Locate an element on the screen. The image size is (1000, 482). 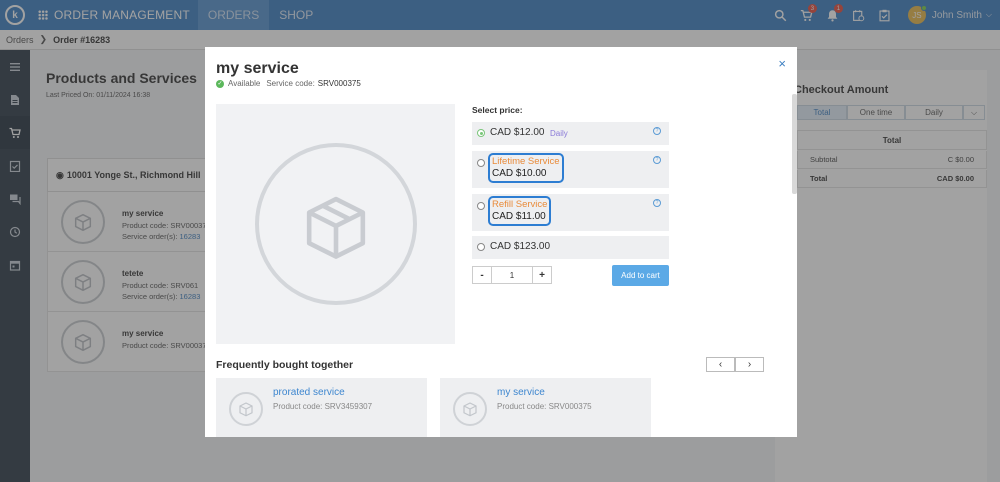
quantity-input: 1 is located at coordinates (512, 275).